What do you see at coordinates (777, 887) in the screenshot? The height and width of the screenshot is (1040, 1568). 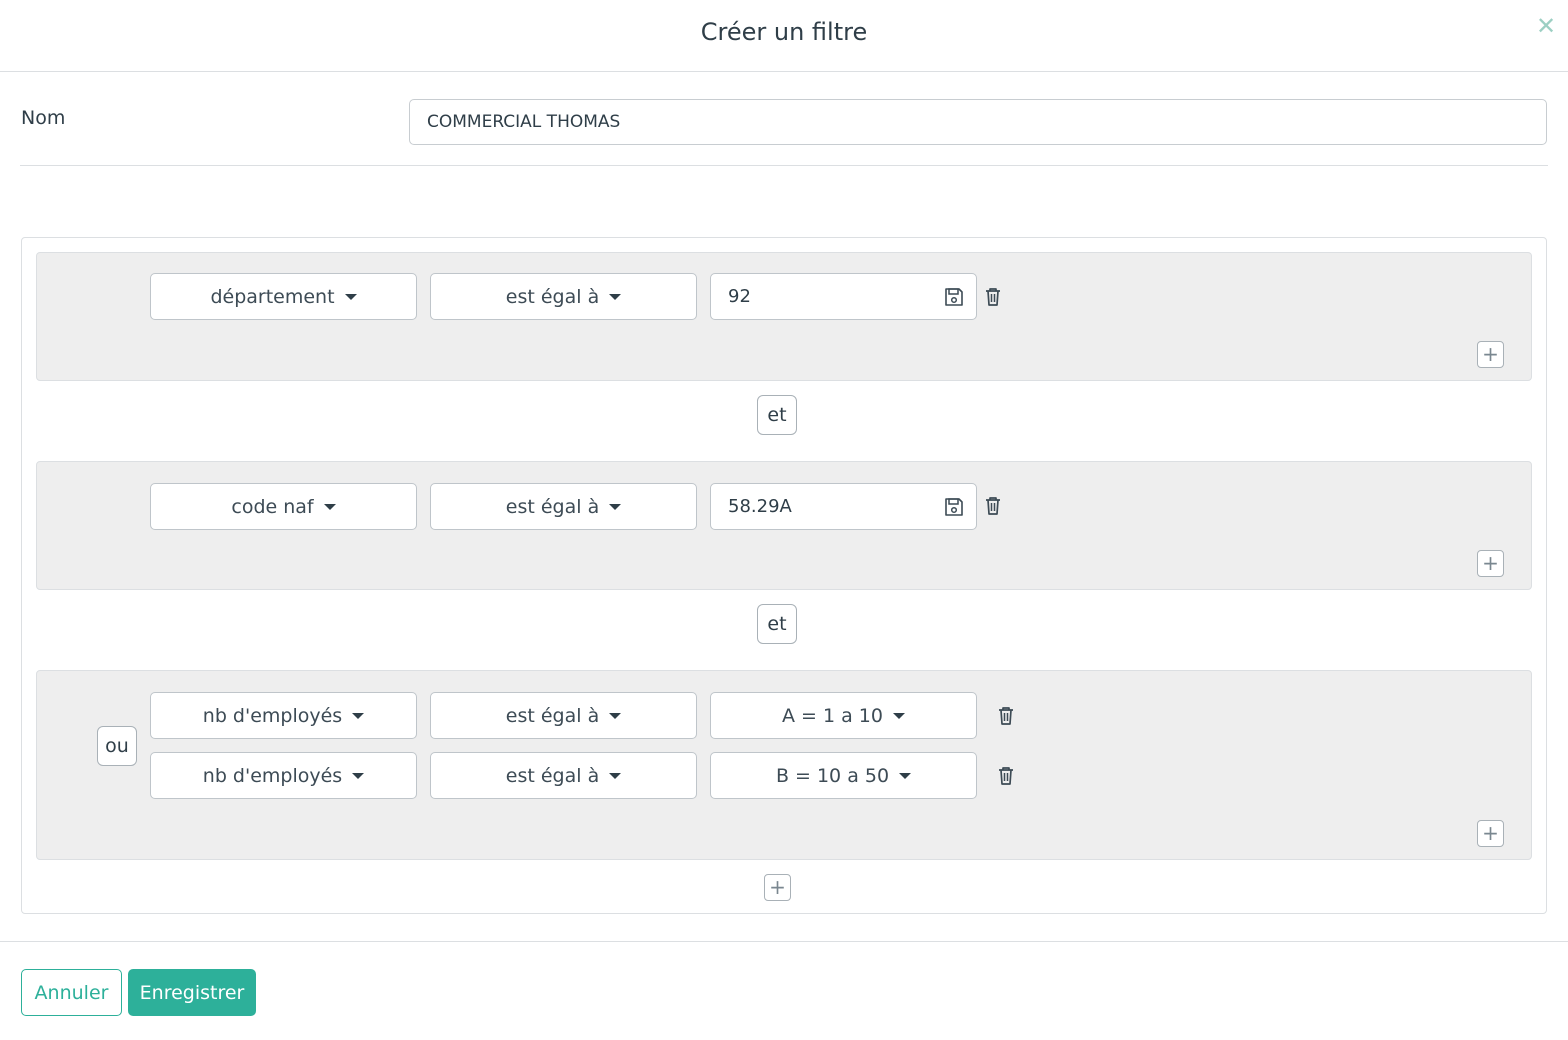 I see `add-group-button: +` at bounding box center [777, 887].